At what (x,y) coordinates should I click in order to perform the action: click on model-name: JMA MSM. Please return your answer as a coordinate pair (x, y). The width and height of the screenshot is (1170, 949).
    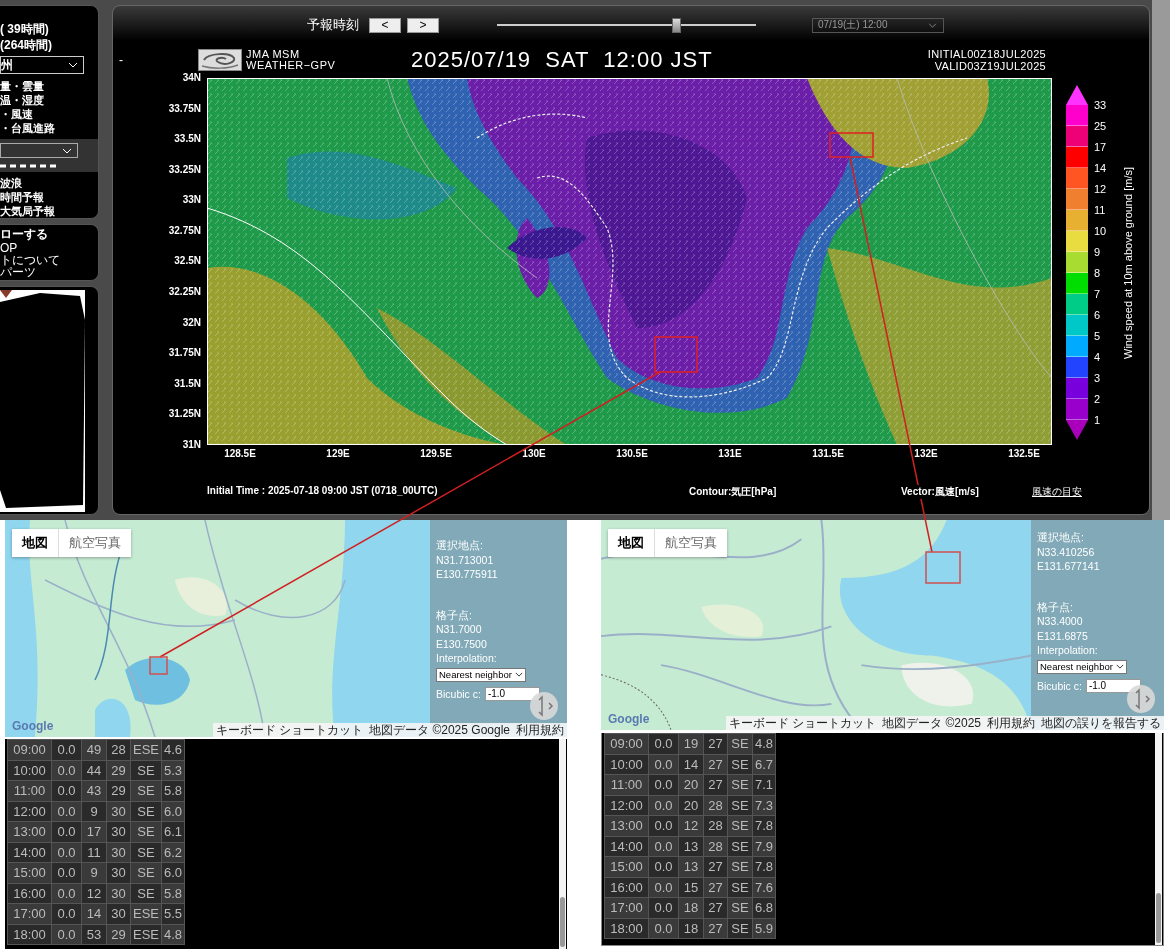
    Looking at the image, I should click on (273, 54).